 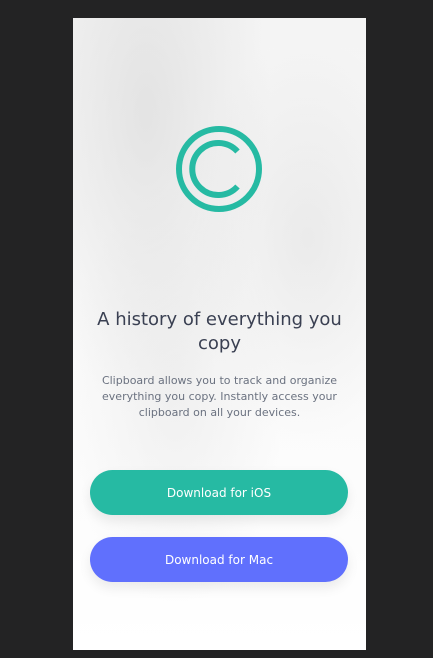 I want to click on copyright-icon, so click(x=219, y=169).